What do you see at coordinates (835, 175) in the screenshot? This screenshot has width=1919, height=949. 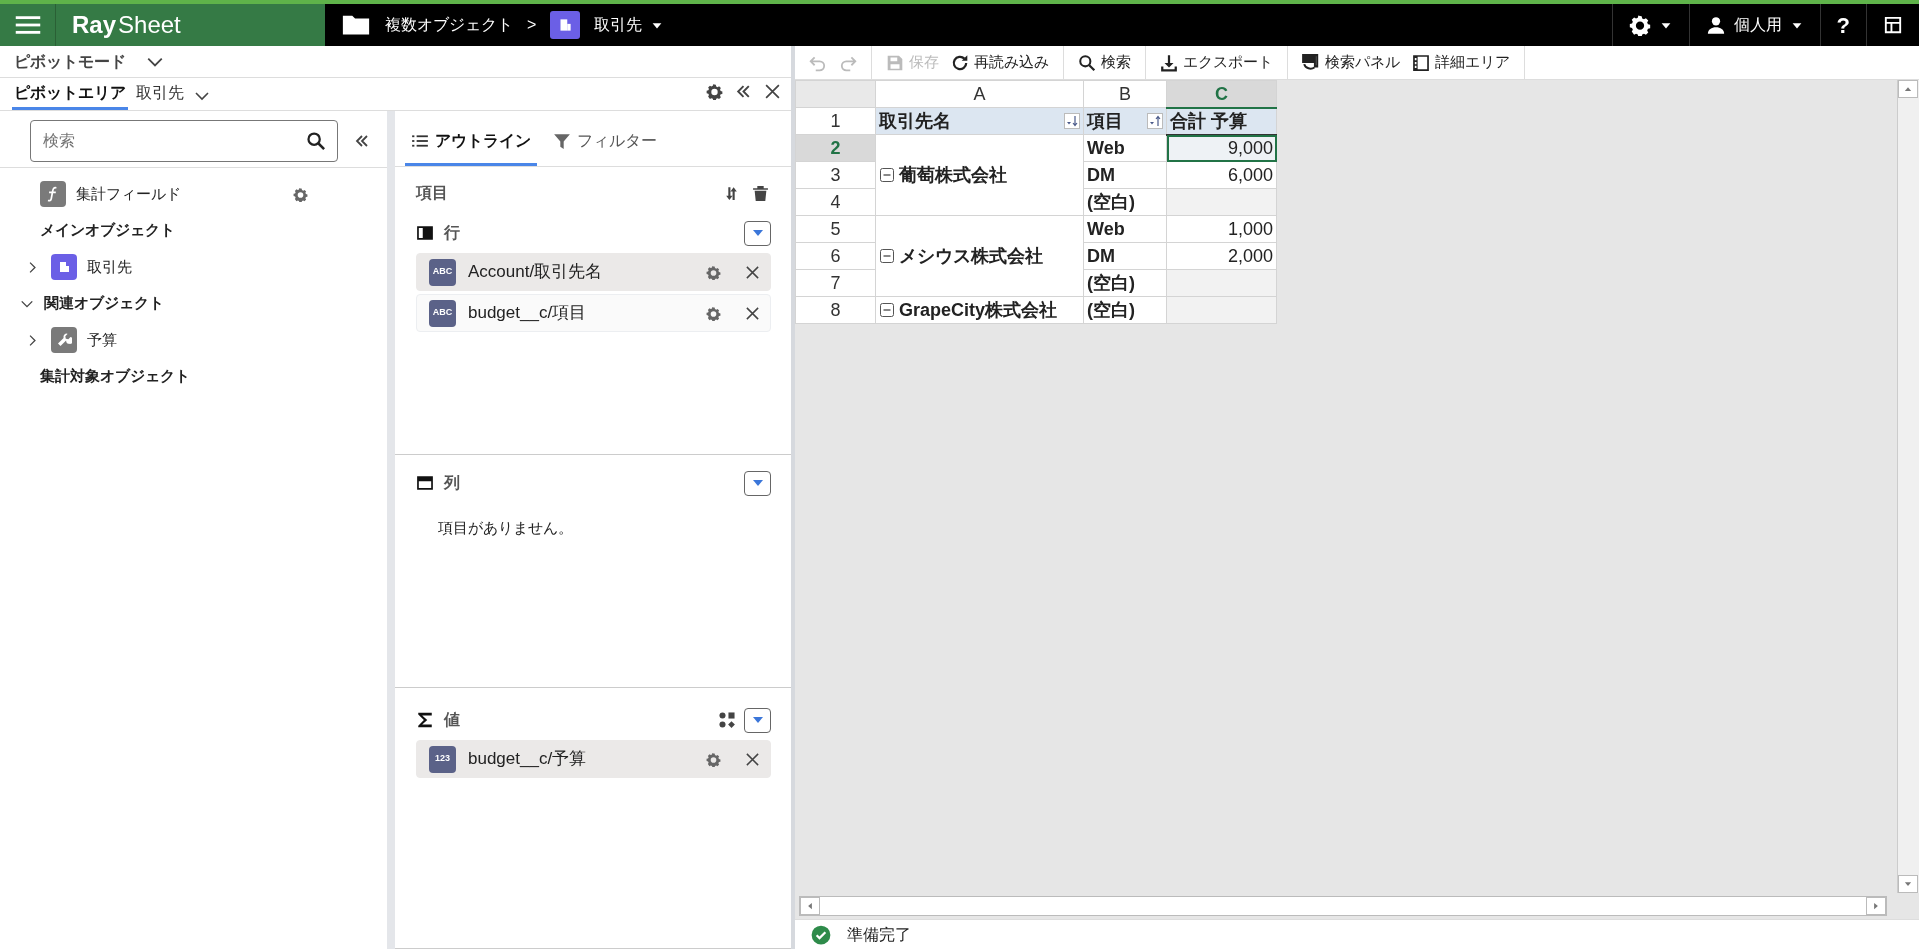 I see `row-header: 3` at bounding box center [835, 175].